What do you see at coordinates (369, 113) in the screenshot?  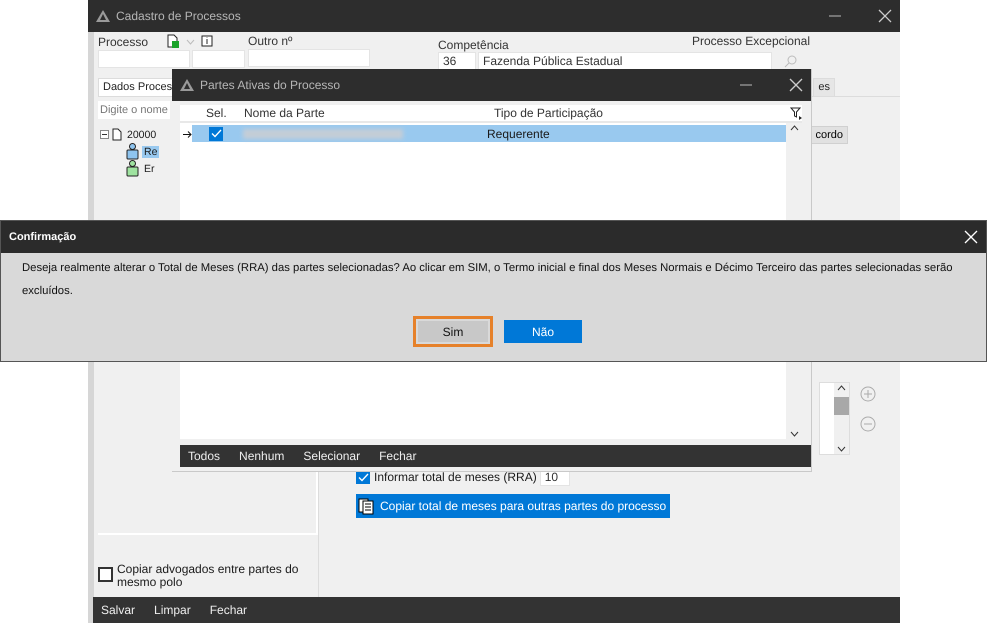 I see `column-header: Nome da Parte` at bounding box center [369, 113].